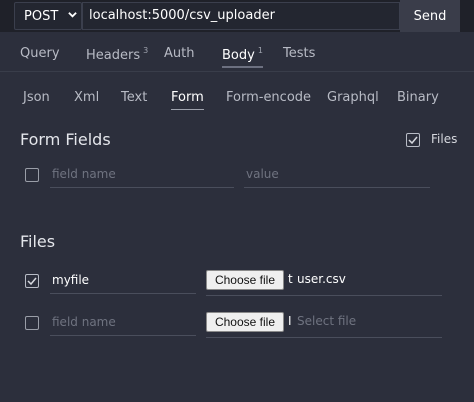 Image resolution: width=474 pixels, height=402 pixels. I want to click on form-field-name-placeholder: field name, so click(84, 174).